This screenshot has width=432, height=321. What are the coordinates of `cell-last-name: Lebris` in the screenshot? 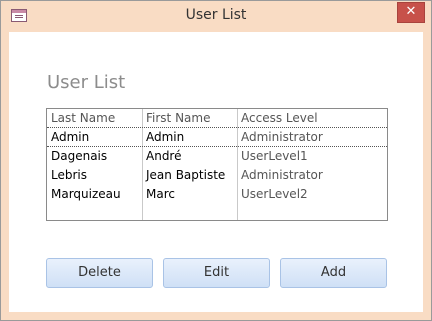 It's located at (69, 175).